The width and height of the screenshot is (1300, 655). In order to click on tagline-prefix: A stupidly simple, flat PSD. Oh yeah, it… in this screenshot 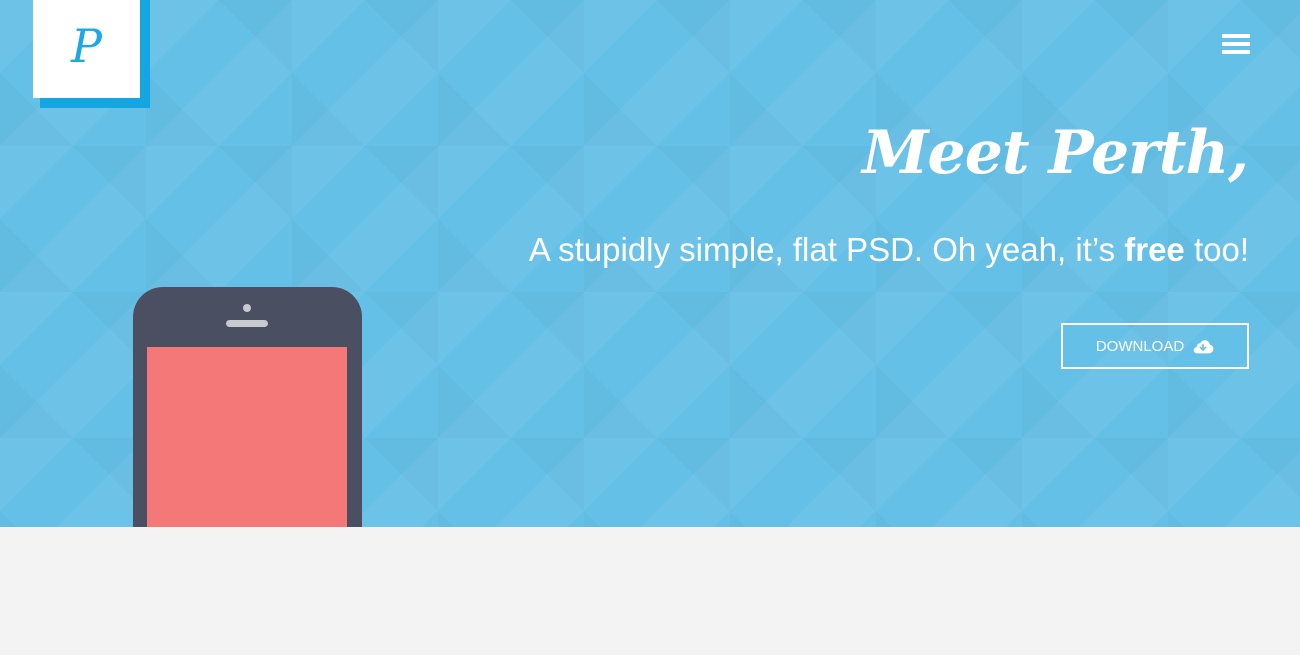, I will do `click(826, 249)`.